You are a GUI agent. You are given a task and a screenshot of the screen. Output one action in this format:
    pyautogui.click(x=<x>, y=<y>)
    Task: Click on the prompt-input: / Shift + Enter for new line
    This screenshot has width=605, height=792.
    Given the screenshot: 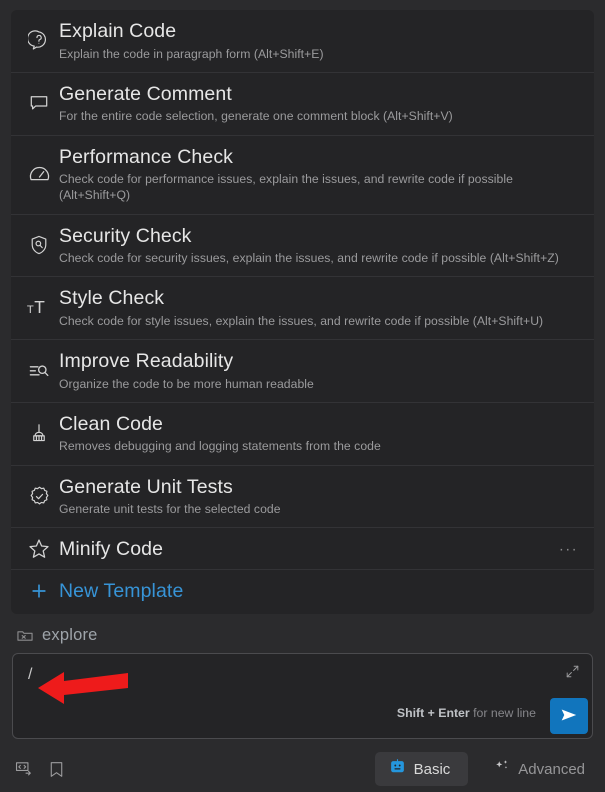 What is the action you would take?
    pyautogui.click(x=302, y=696)
    